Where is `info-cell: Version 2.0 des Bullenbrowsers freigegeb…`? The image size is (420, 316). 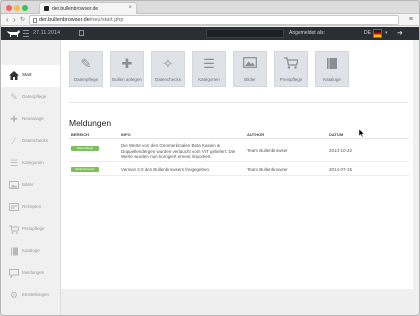 info-cell: Version 2.0 des Bullenbrowsers freigegeb… is located at coordinates (166, 169).